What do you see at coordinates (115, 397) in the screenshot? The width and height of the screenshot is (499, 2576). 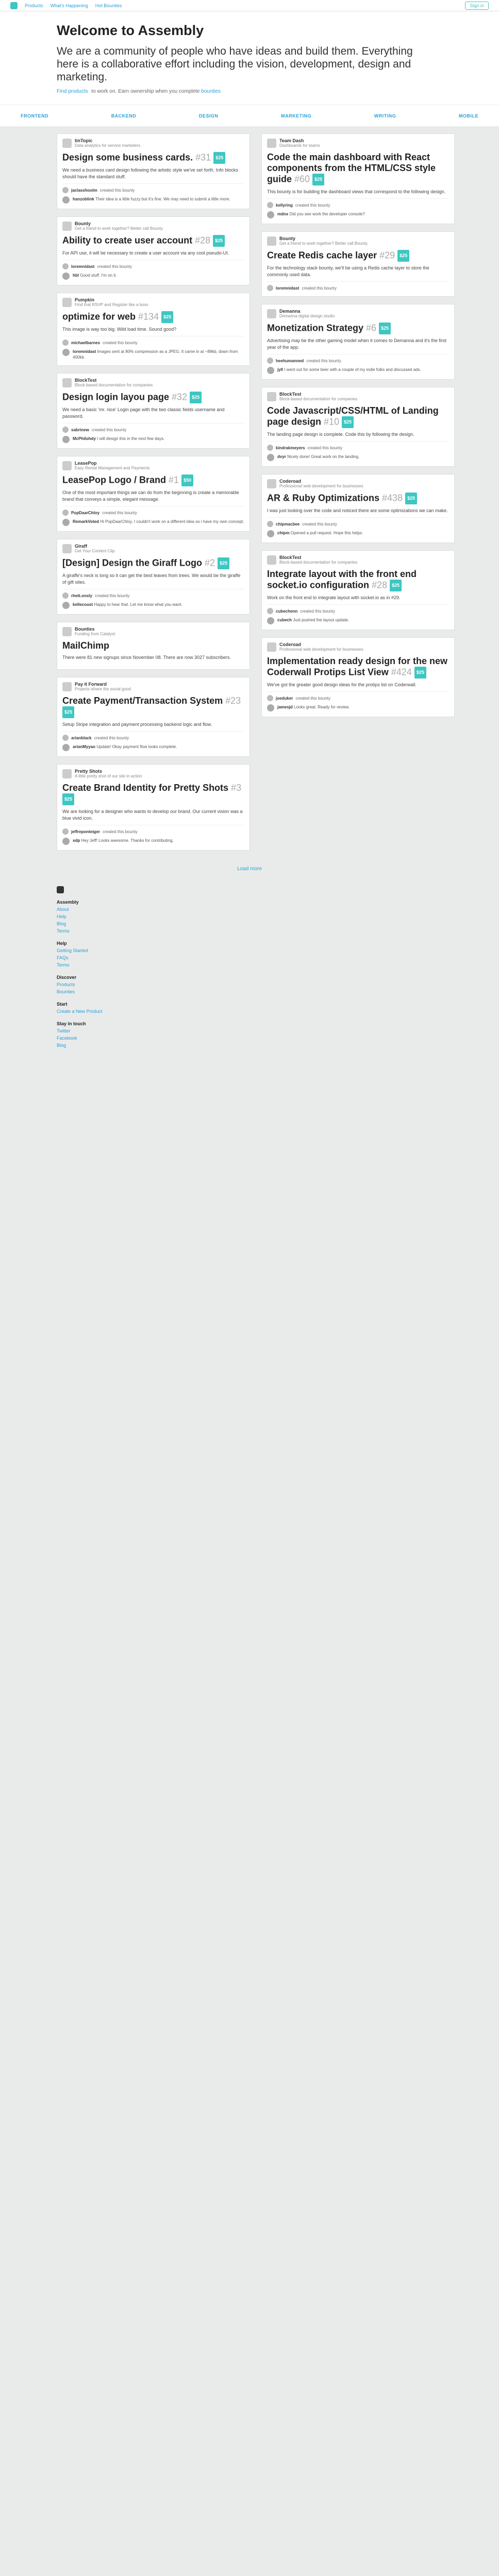 I see `bounty-title-text: Design login layou page` at bounding box center [115, 397].